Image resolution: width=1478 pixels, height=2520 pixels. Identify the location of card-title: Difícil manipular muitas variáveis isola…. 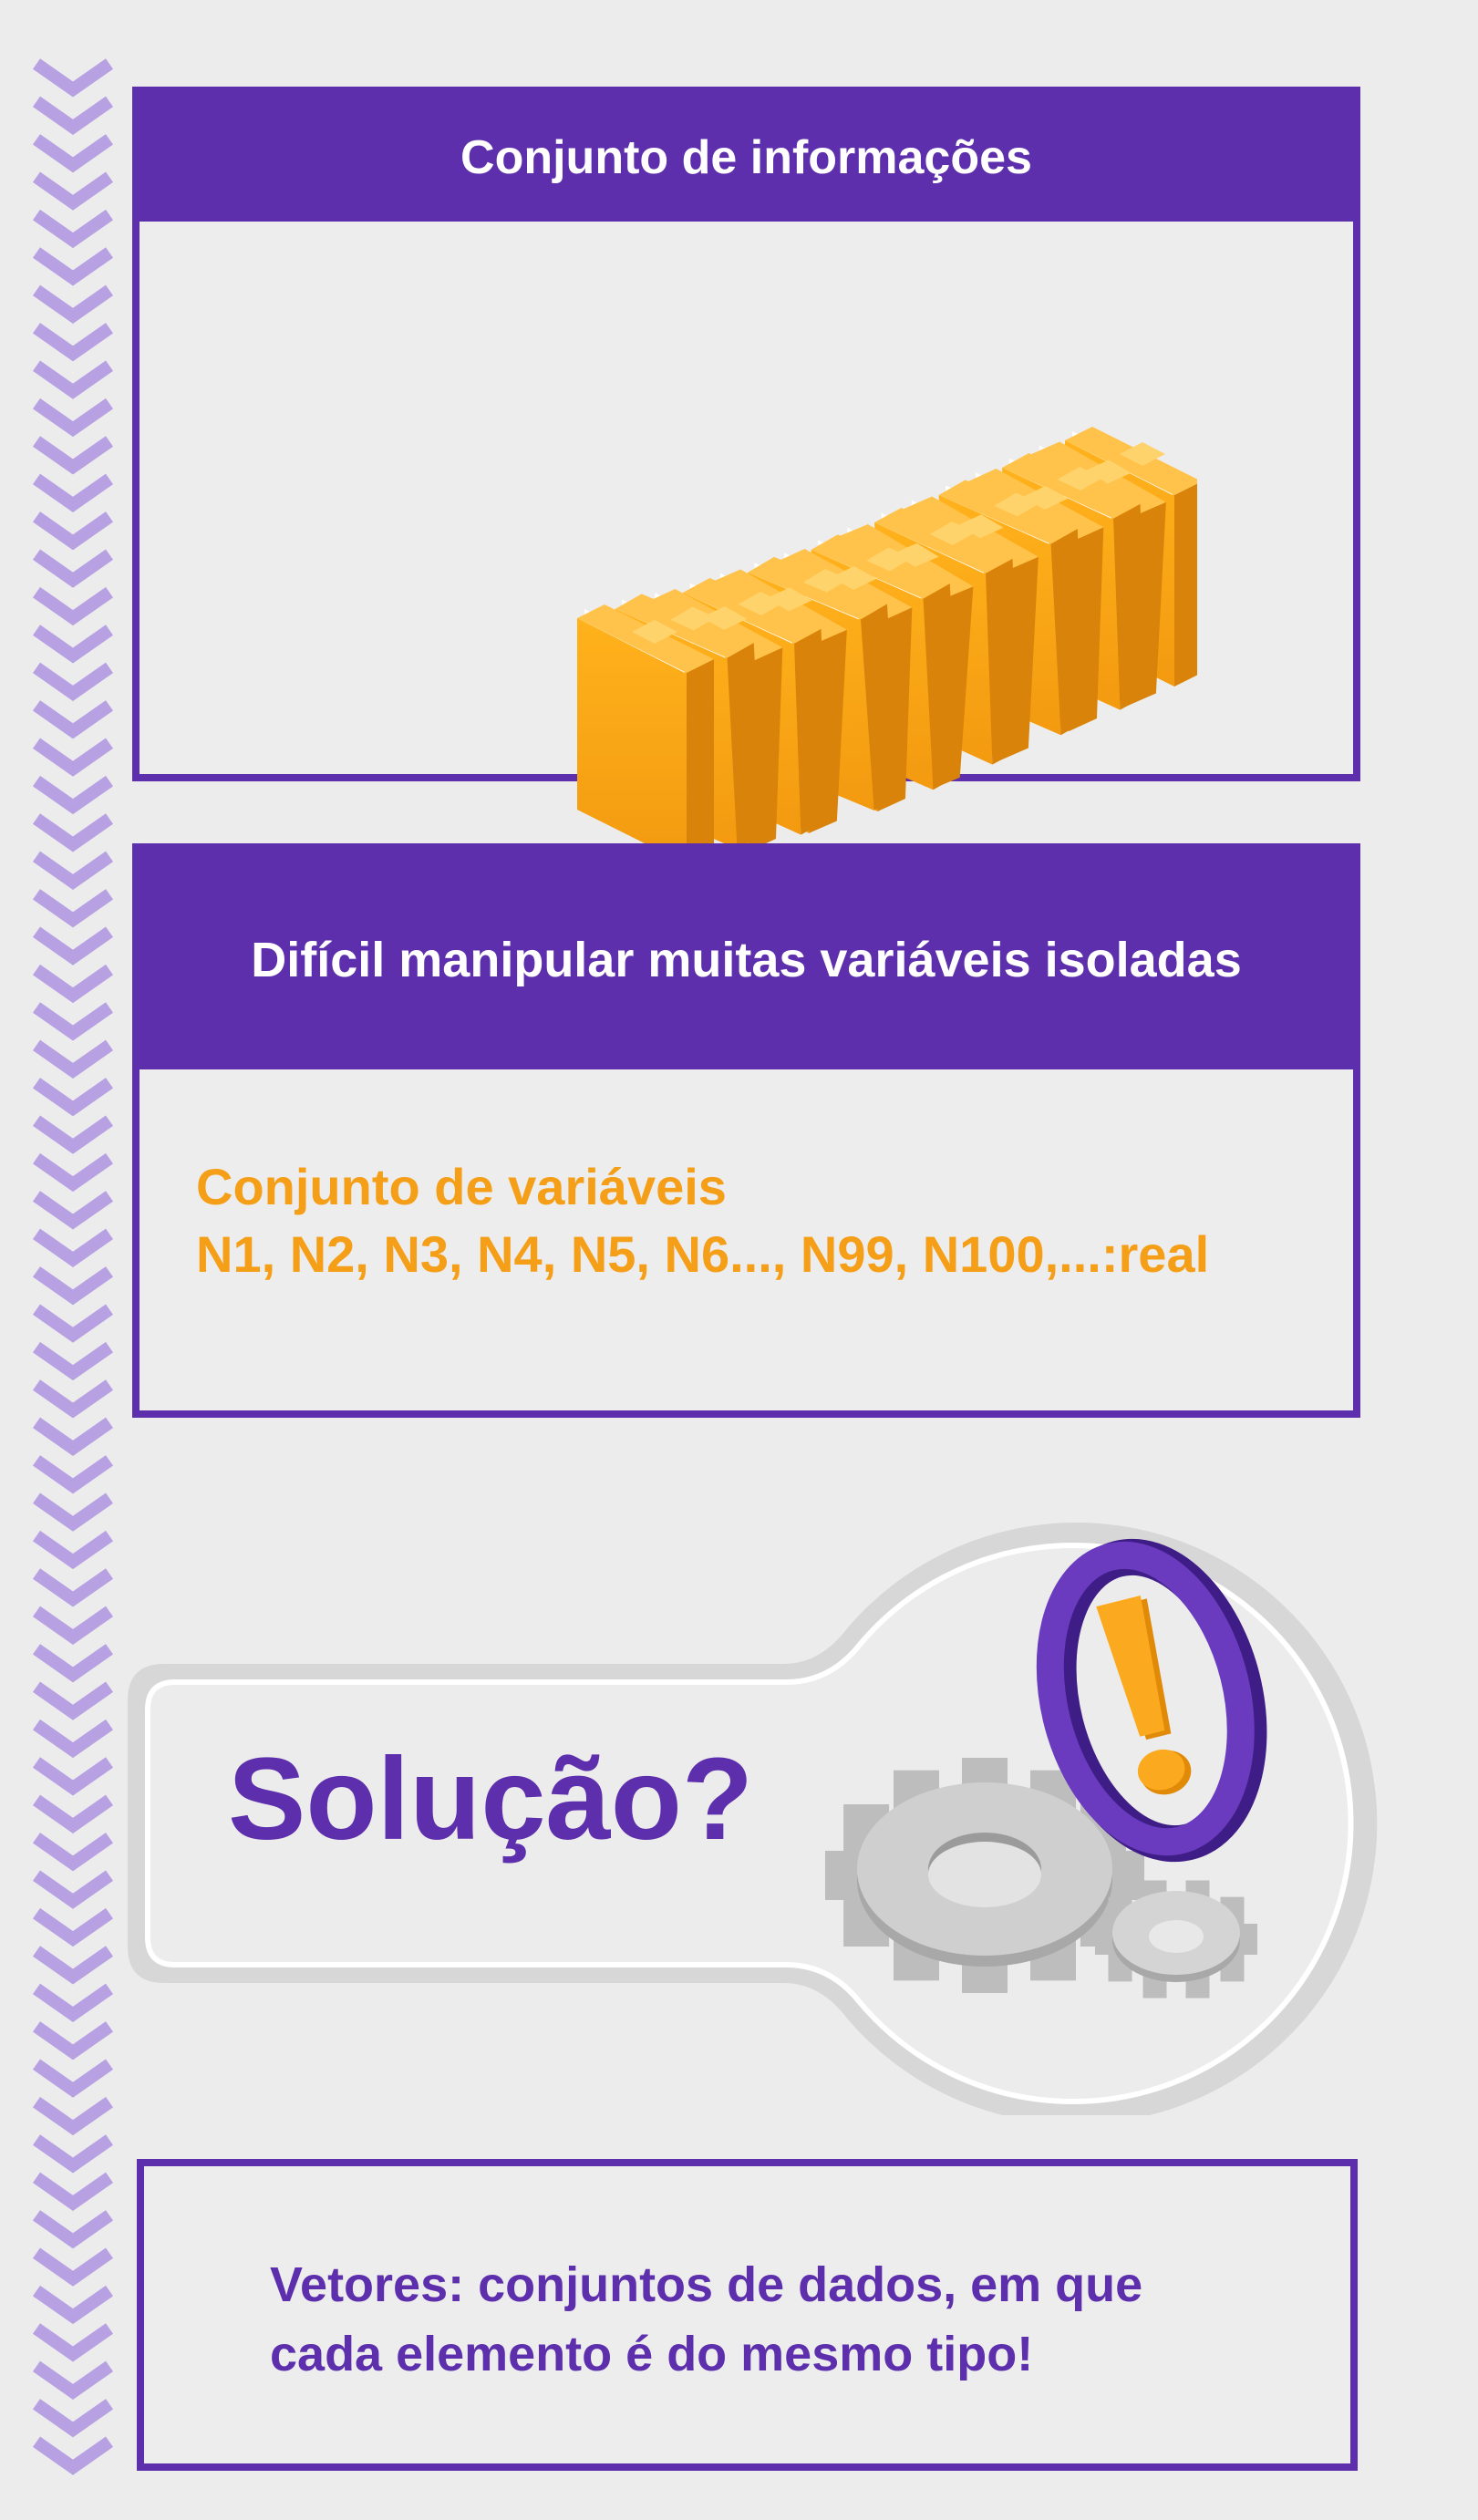
(746, 960).